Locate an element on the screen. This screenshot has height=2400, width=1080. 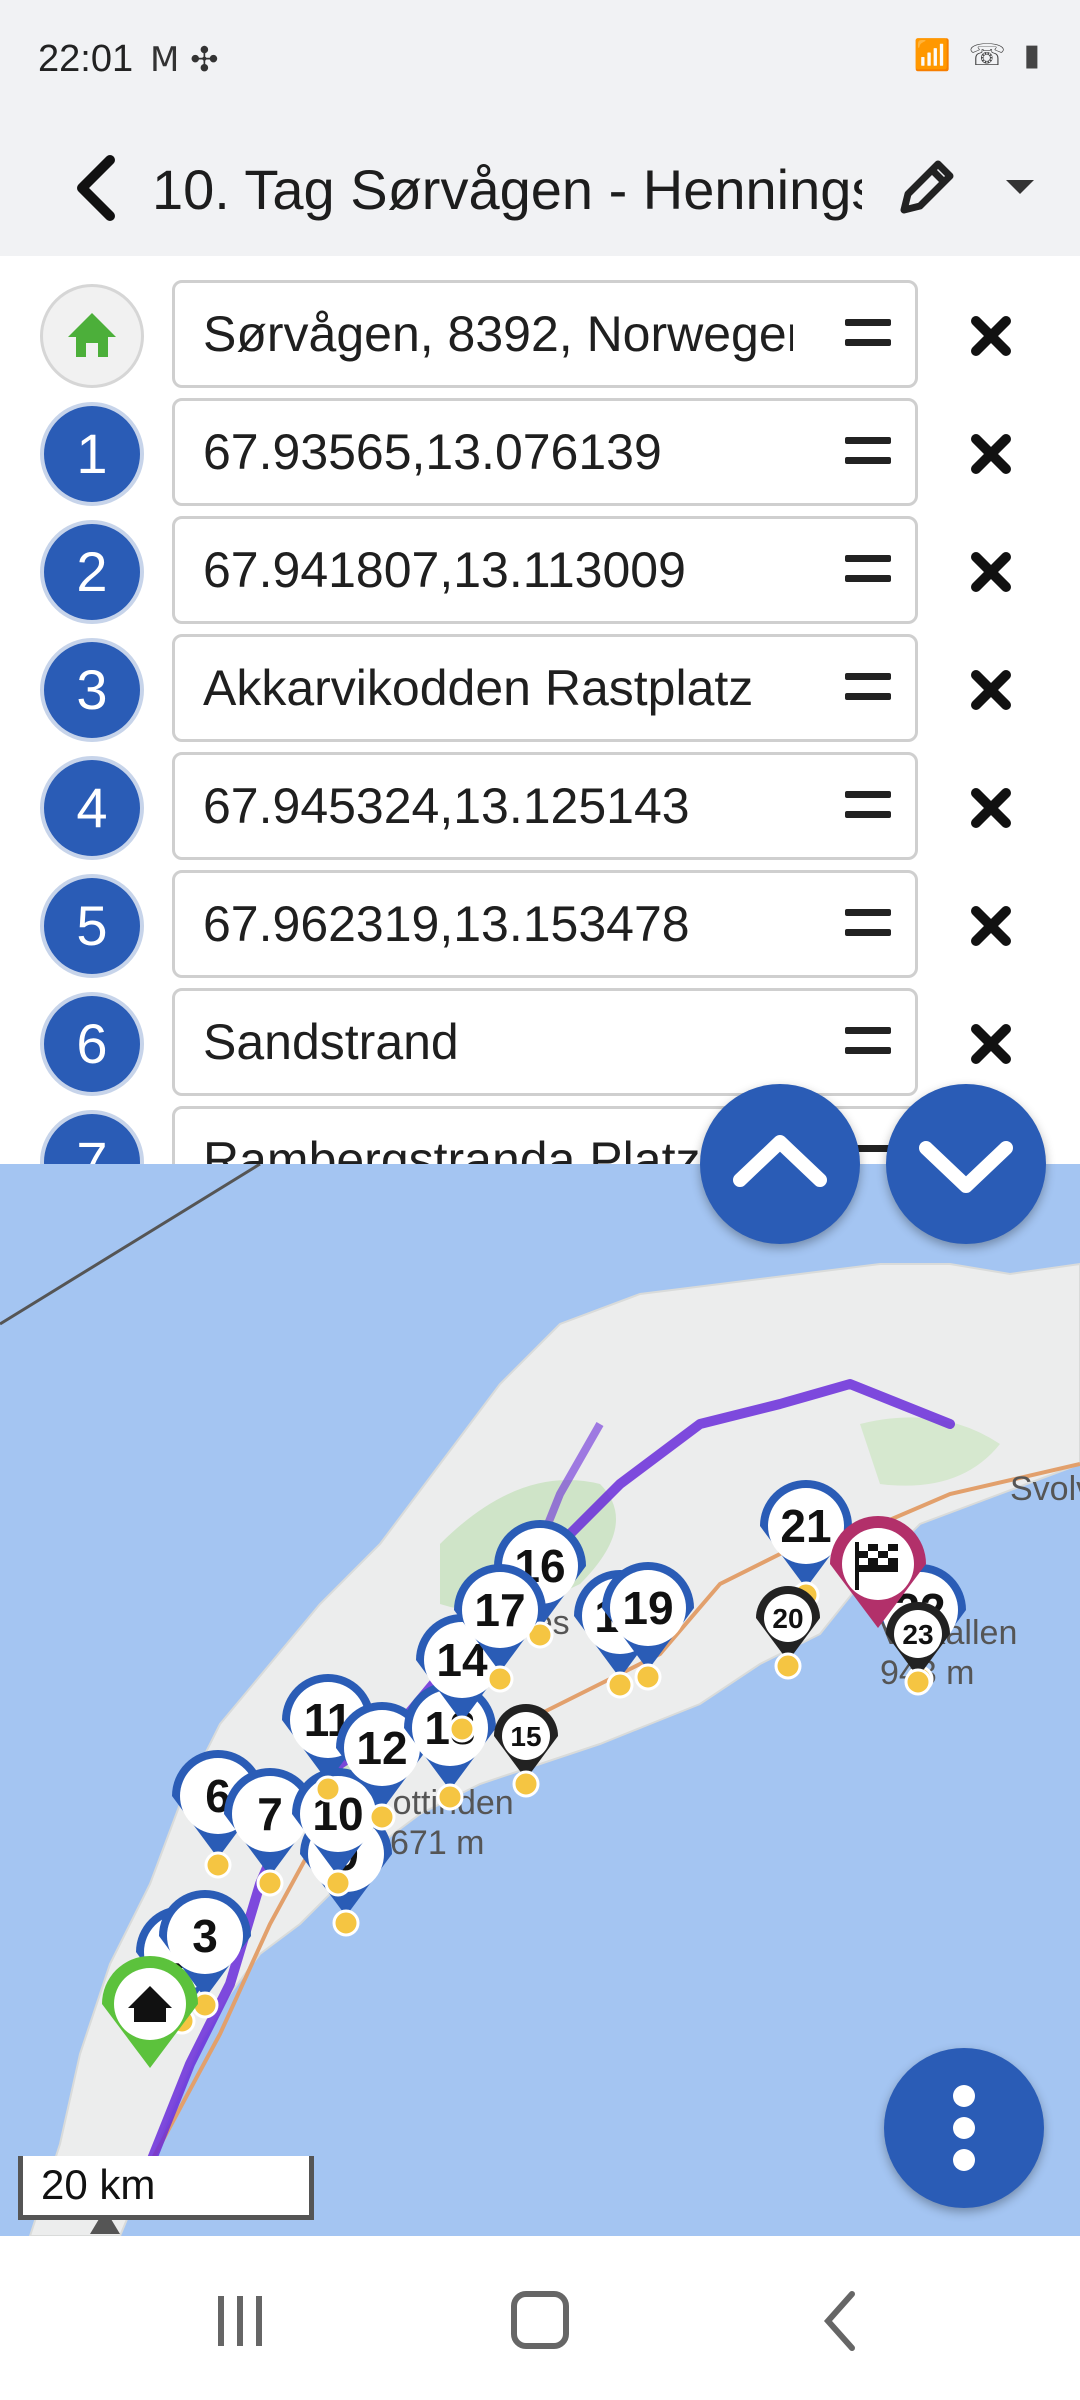
marker-number: 7 is located at coordinates (270, 1814).